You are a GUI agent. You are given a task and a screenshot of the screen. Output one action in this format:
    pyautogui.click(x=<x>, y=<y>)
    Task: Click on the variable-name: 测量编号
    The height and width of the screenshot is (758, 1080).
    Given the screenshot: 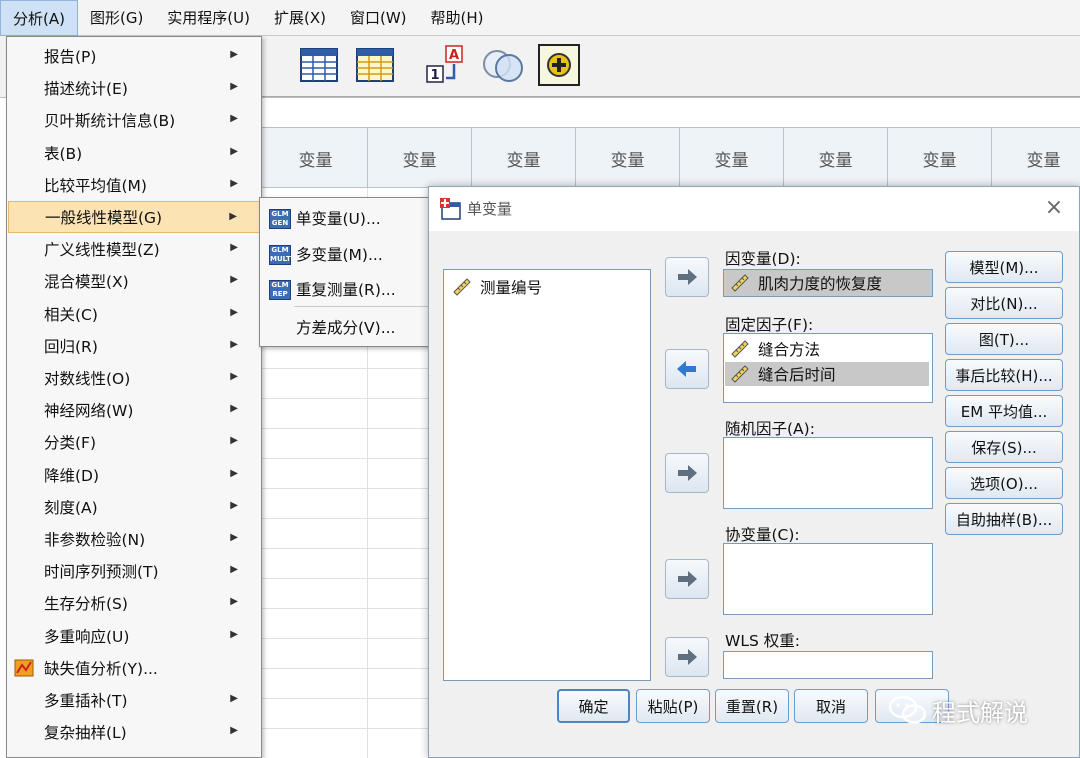 What is the action you would take?
    pyautogui.click(x=511, y=288)
    